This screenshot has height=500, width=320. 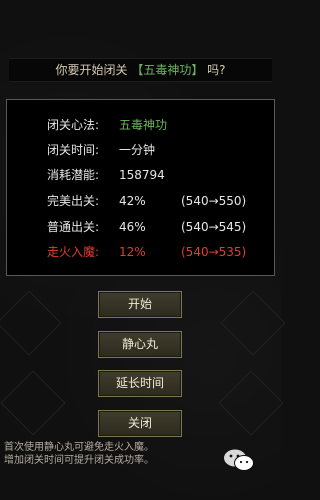 What do you see at coordinates (73, 150) in the screenshot?
I see `row-label: 闭关时间:` at bounding box center [73, 150].